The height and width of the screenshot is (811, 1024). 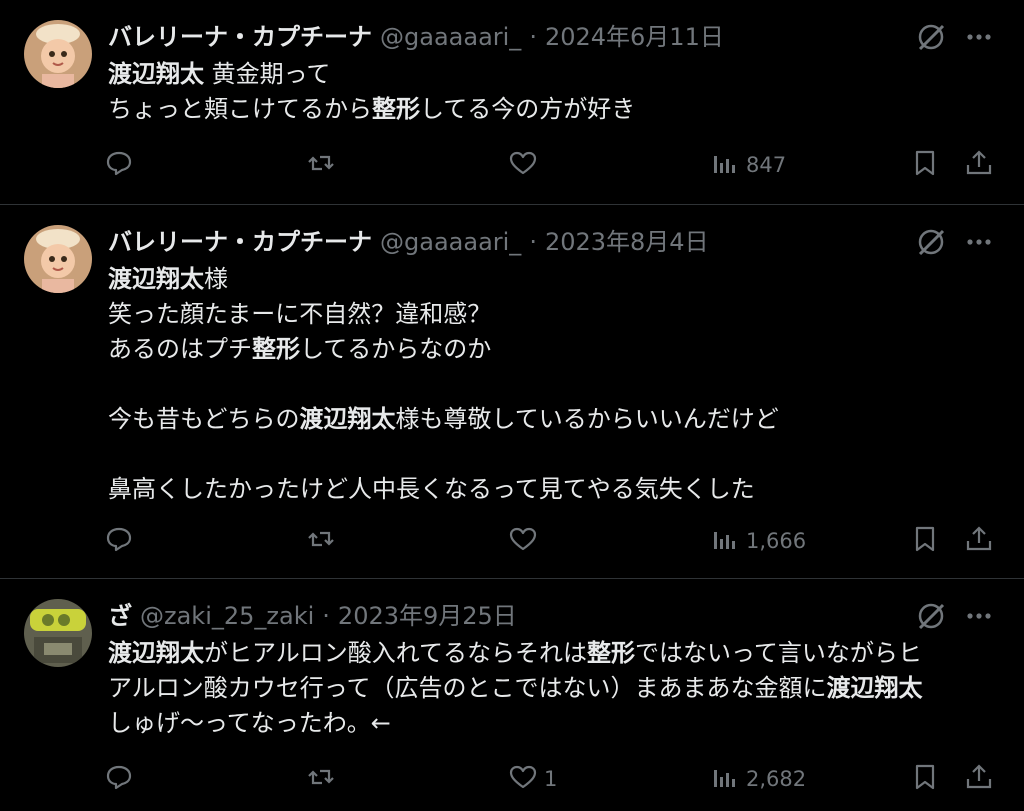 I want to click on text-line: 今も昔もどちらの渡辺翔太様も尊敬しているからいいんだけど, so click(x=553, y=419).